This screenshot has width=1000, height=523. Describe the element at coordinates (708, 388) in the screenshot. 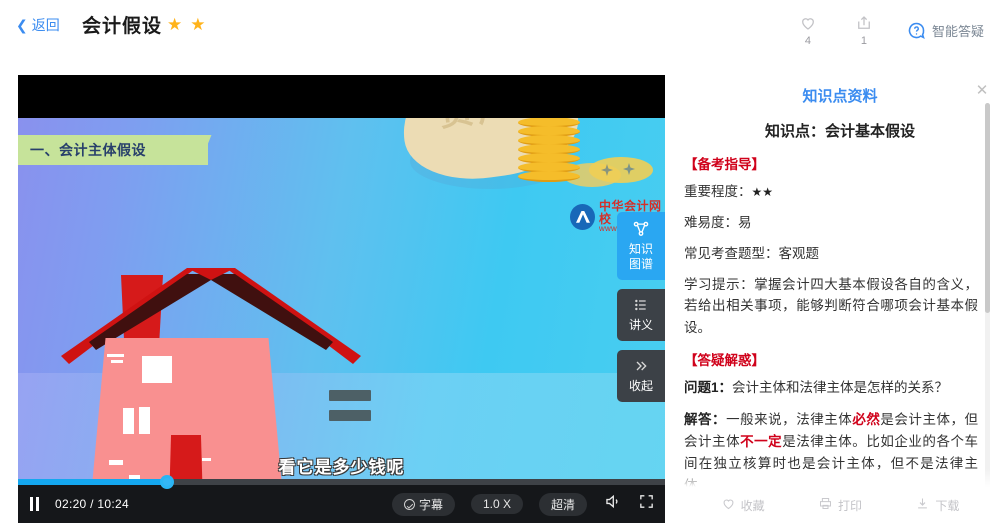

I see `question-1-label: 问题1：` at that location.